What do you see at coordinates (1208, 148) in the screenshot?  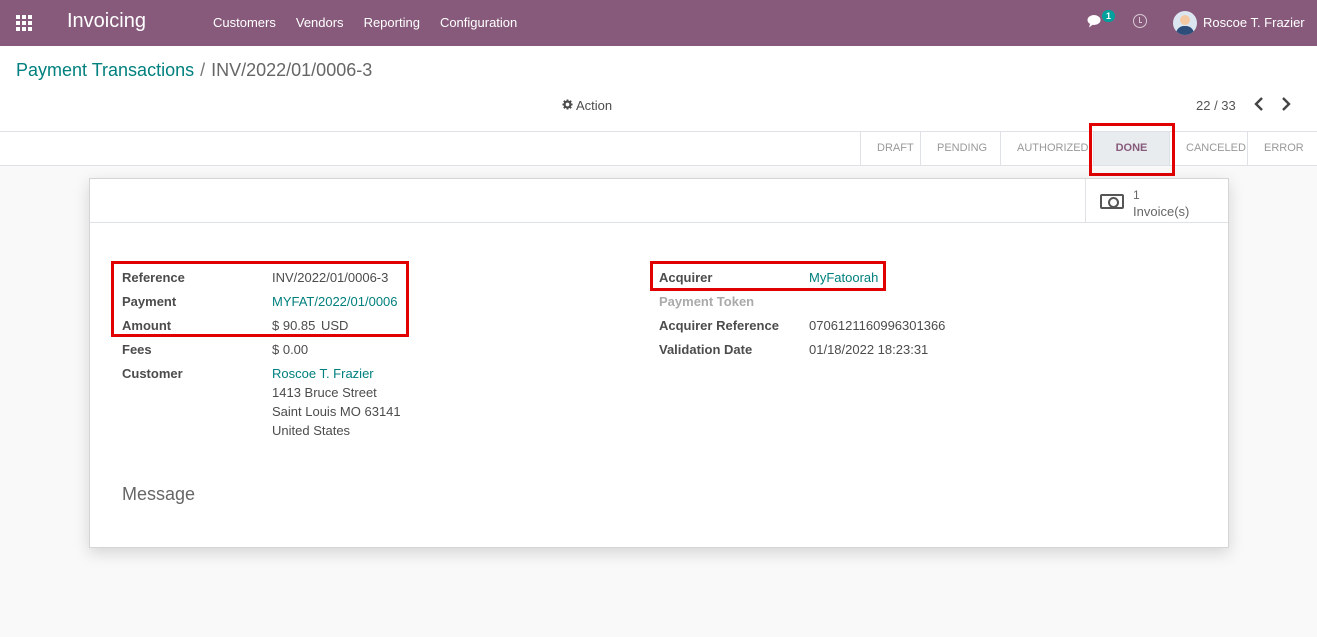 I see `stage-canceled: CANCELED` at bounding box center [1208, 148].